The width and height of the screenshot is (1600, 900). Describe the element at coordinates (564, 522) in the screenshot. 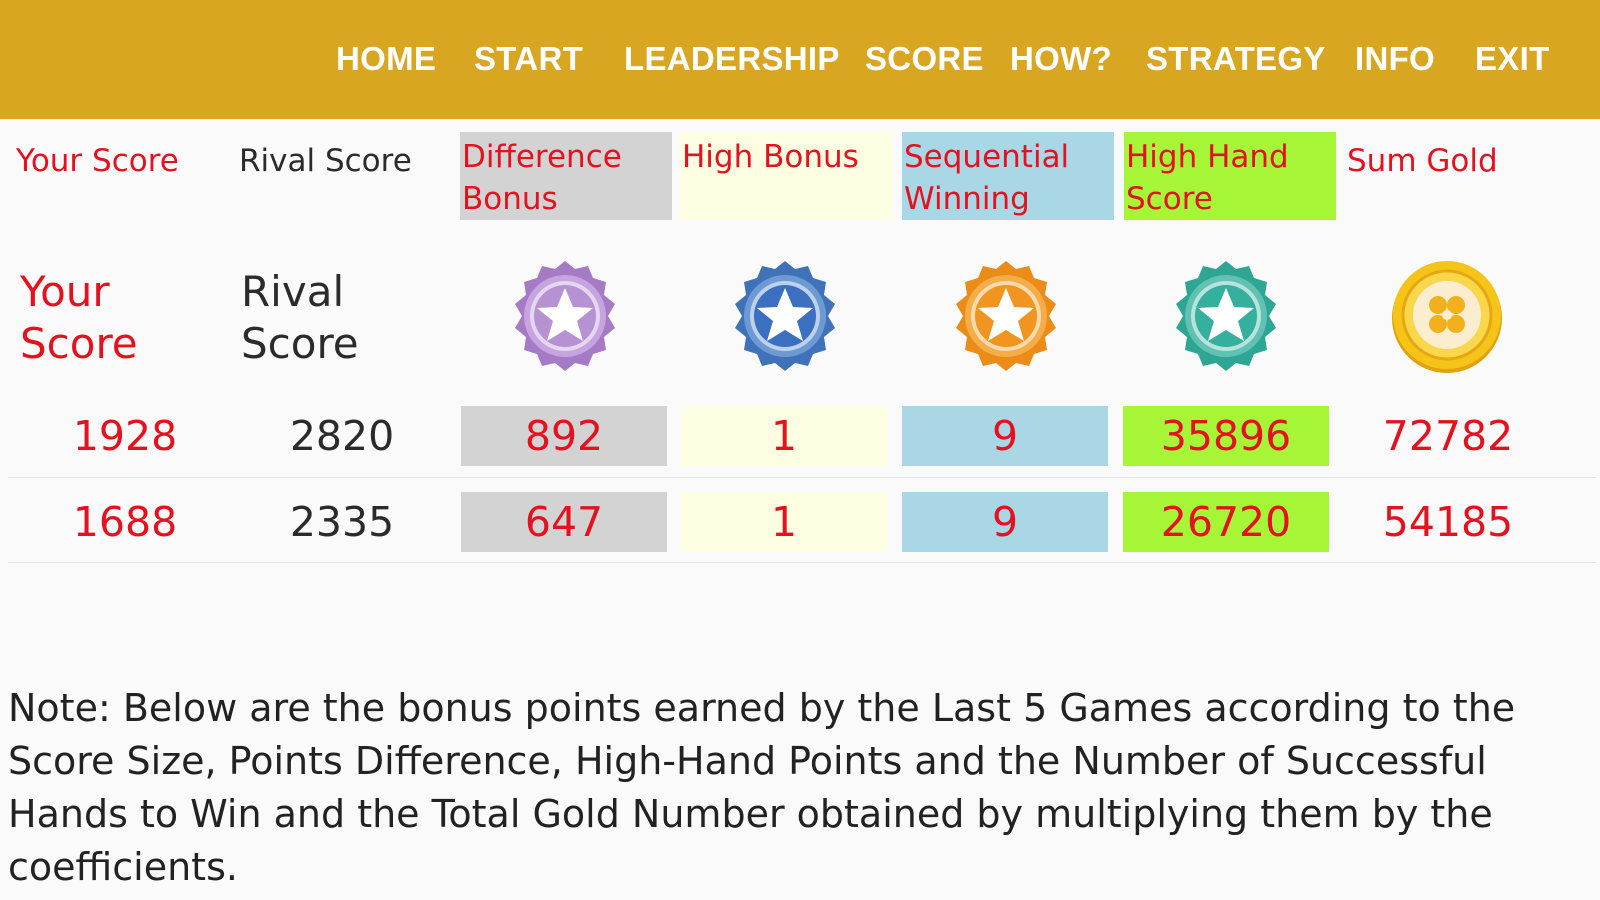

I see `row2-difference-bonus: 647` at that location.